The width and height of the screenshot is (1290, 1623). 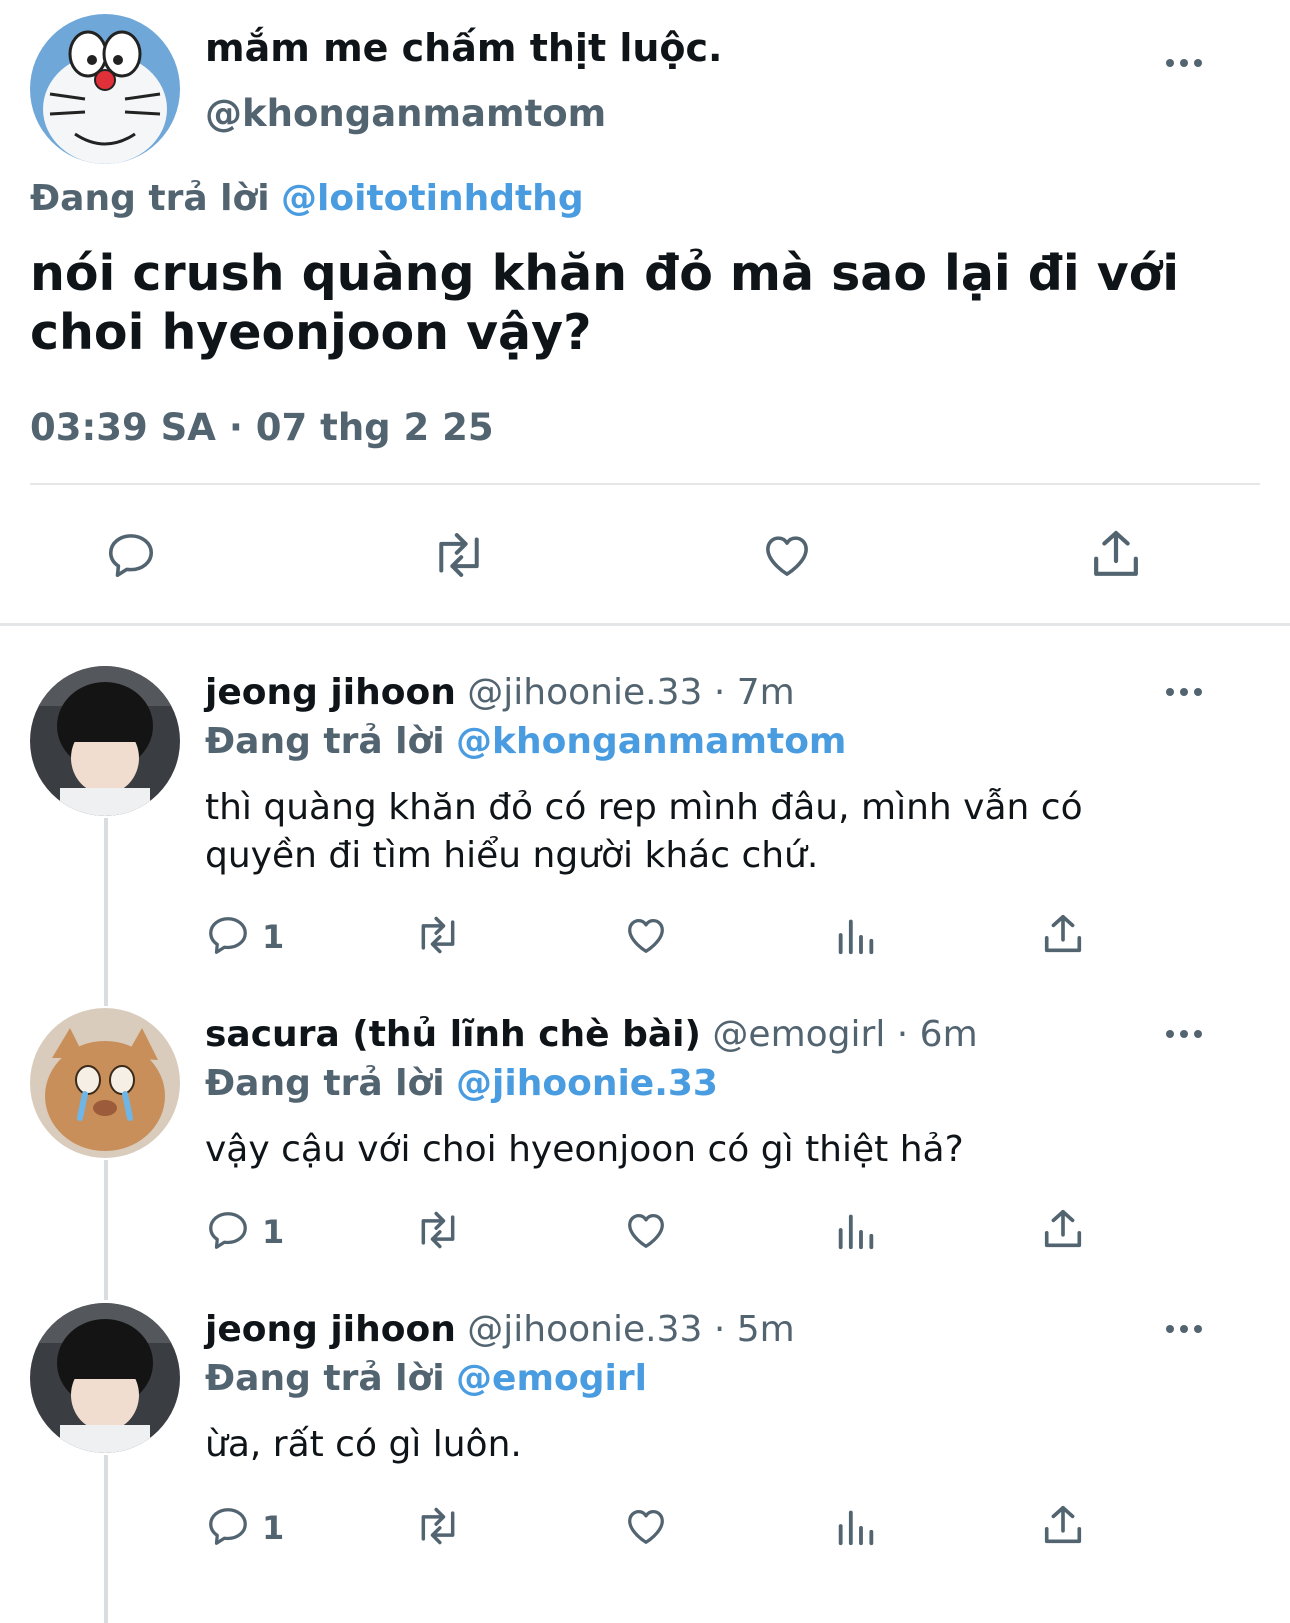 What do you see at coordinates (363, 1444) in the screenshot?
I see `reply-text: ừa, rất có gì luôn.` at bounding box center [363, 1444].